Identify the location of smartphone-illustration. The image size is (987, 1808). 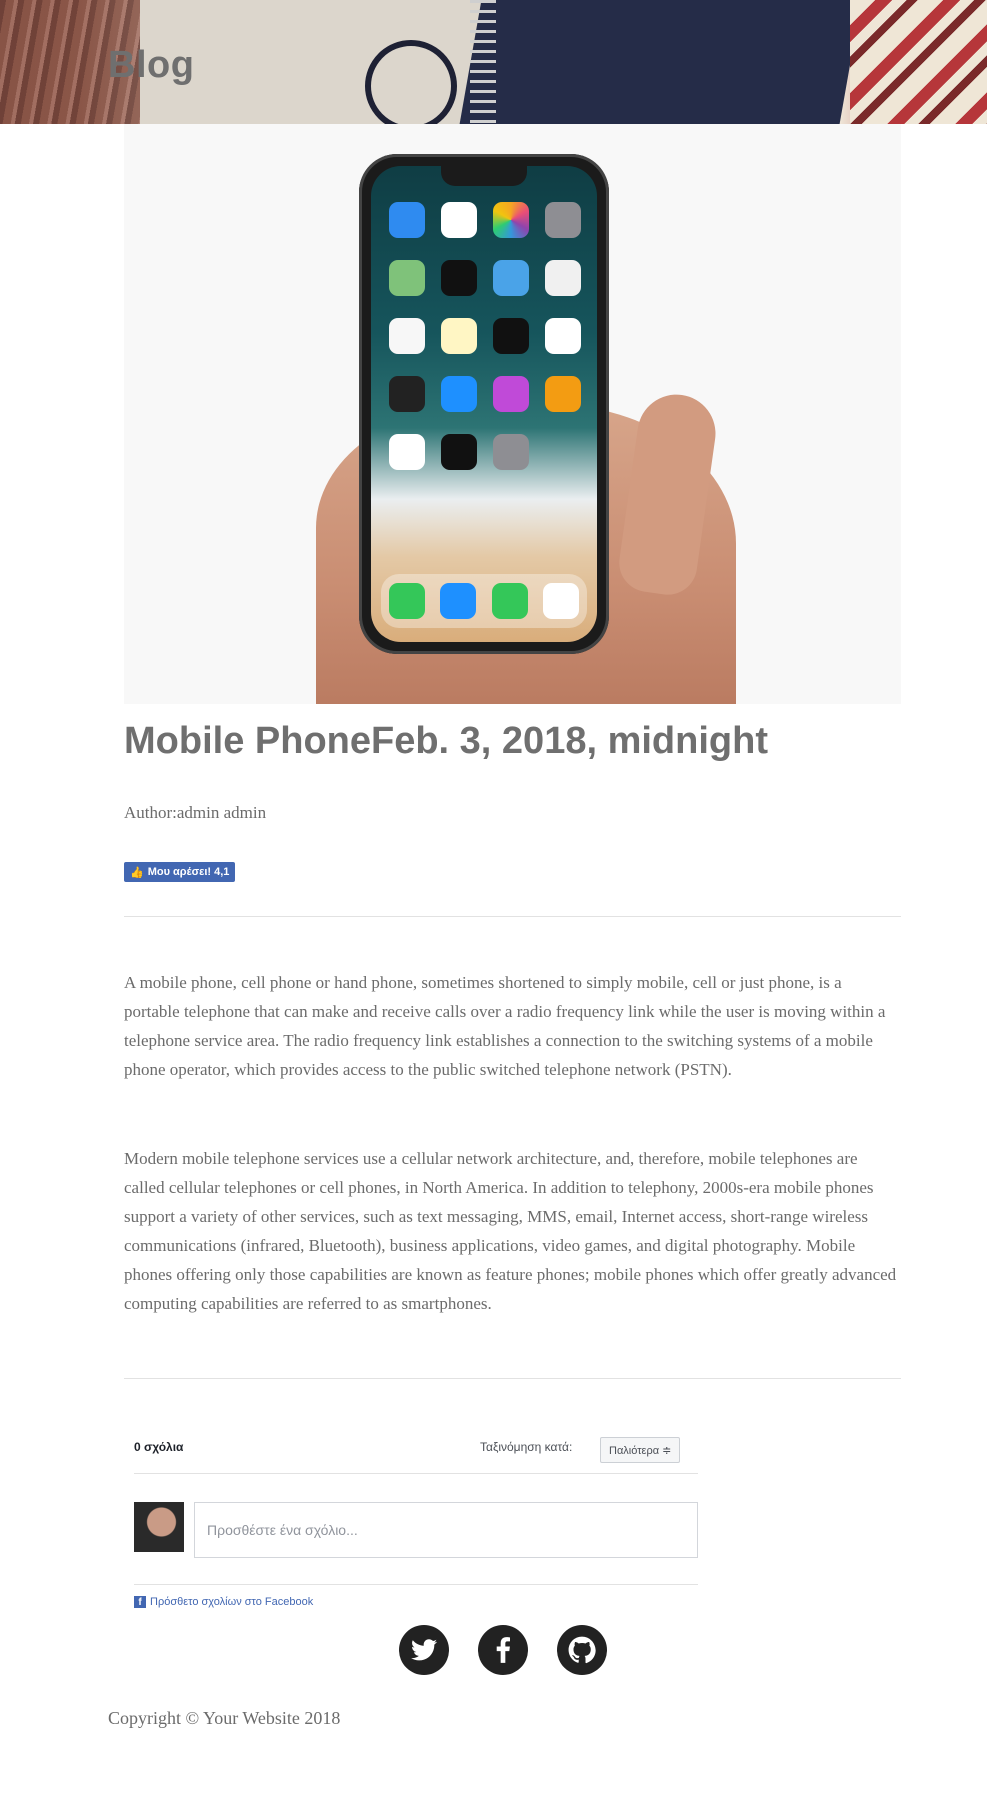
(484, 404).